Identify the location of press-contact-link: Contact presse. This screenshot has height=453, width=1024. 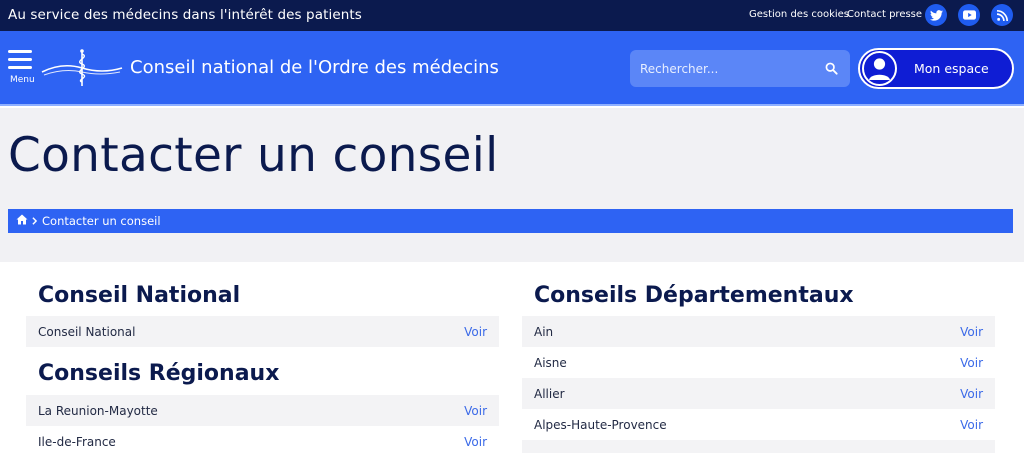
(884, 14).